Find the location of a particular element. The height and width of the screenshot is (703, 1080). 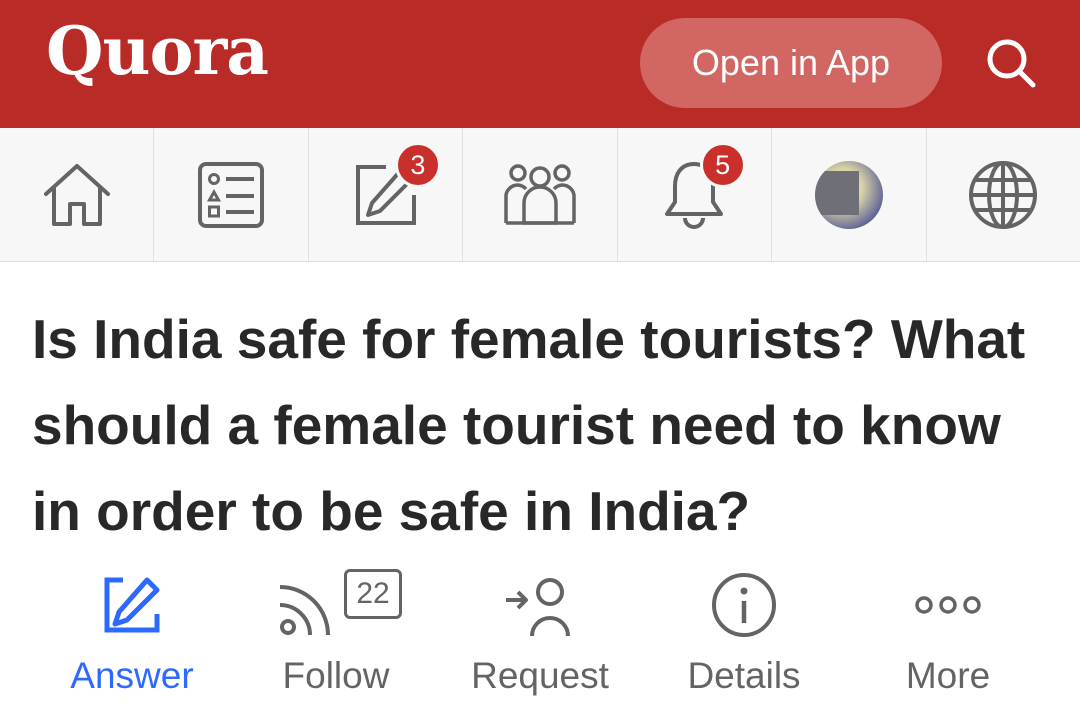

globe-icon is located at coordinates (1003, 194).